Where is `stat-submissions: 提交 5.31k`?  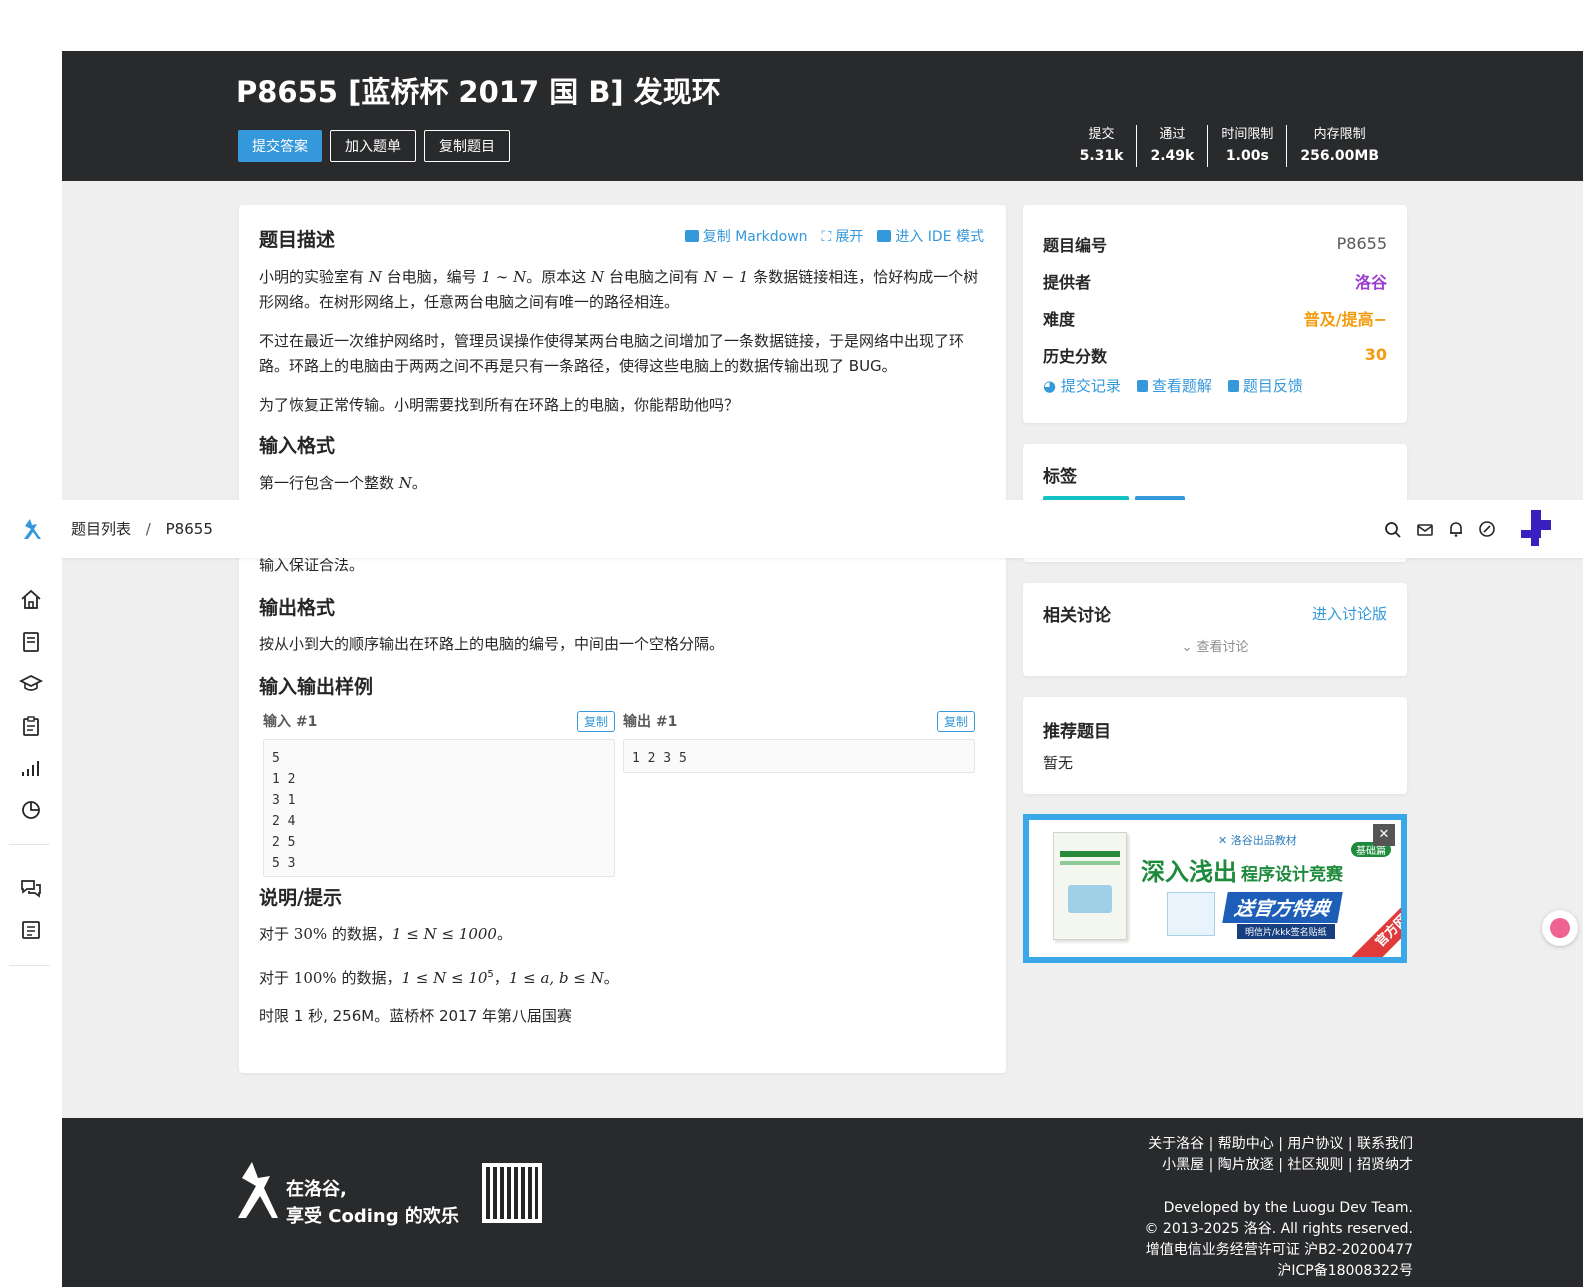 stat-submissions: 提交 5.31k is located at coordinates (1102, 146).